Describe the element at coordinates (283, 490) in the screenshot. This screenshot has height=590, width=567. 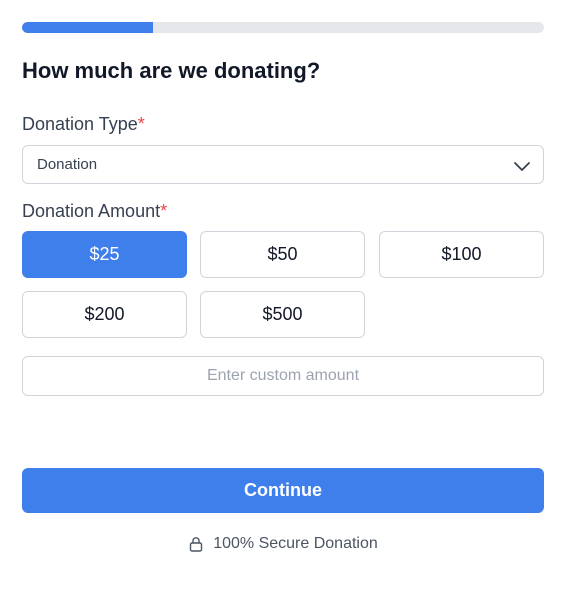
I see `continue-button: Continue` at that location.